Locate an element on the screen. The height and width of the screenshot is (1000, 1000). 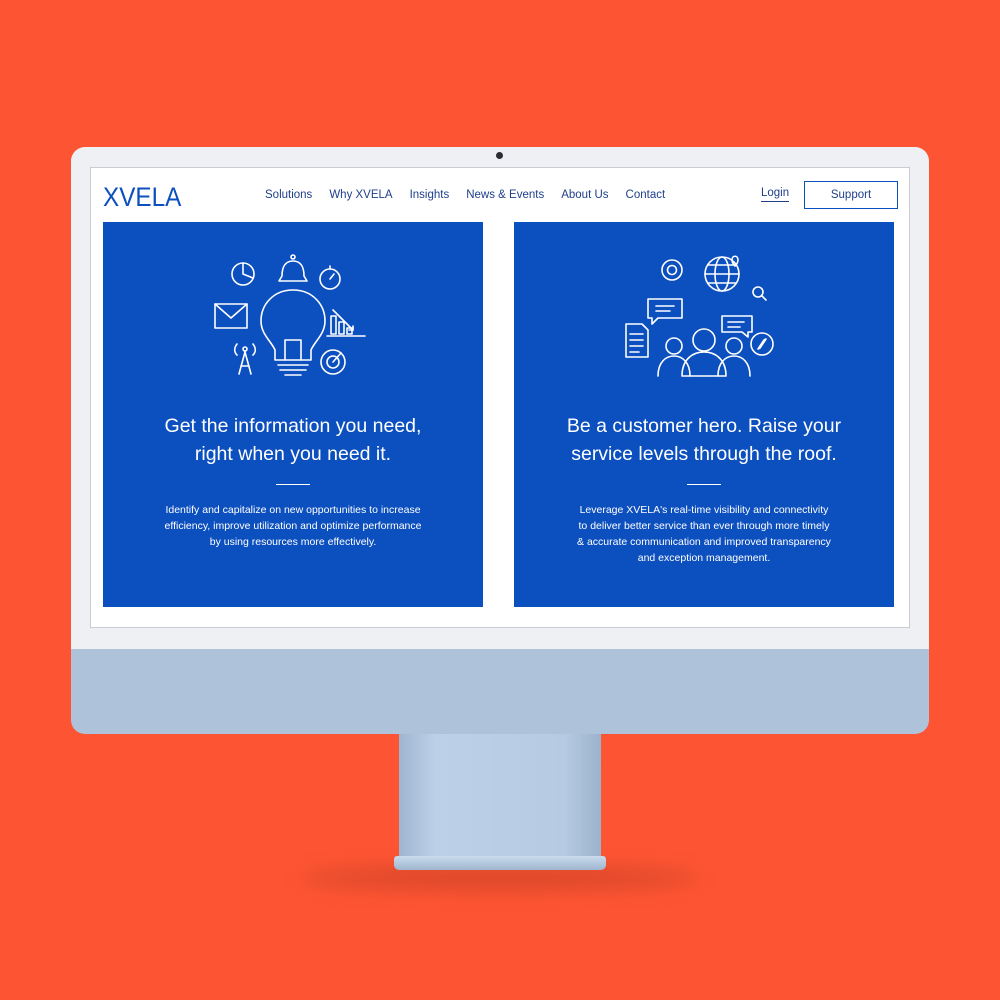
login-link: Login is located at coordinates (775, 194).